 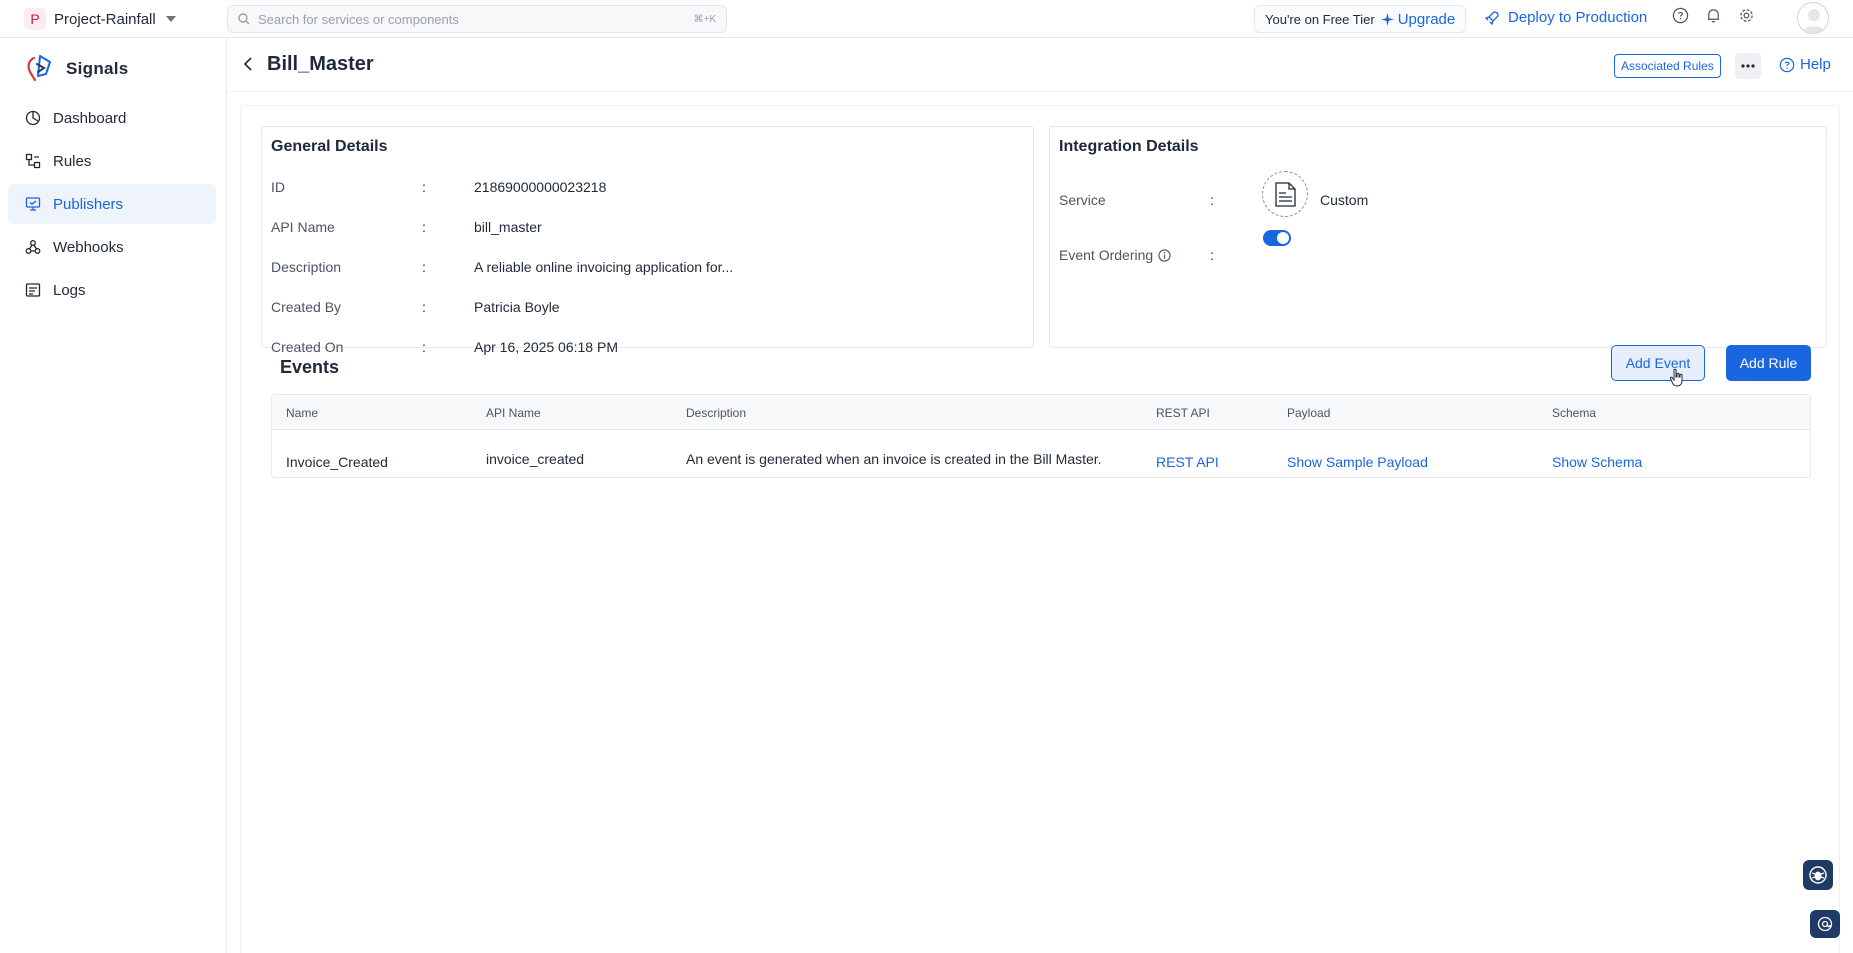 What do you see at coordinates (1277, 238) in the screenshot?
I see `event-ordering-toggle` at bounding box center [1277, 238].